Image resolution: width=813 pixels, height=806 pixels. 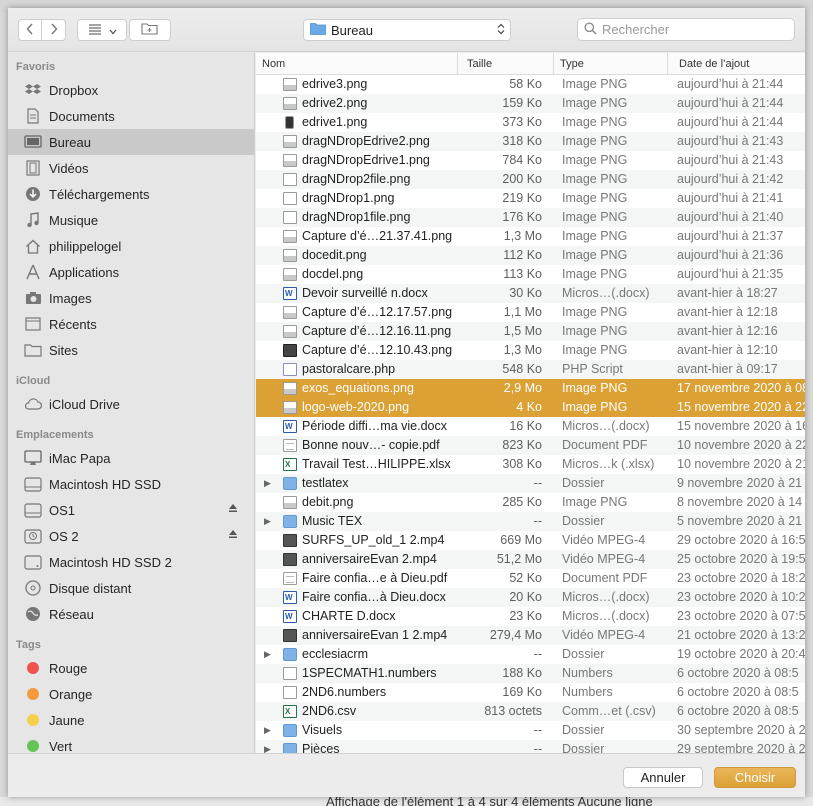 I want to click on file-size: 200 Ko, so click(x=522, y=179).